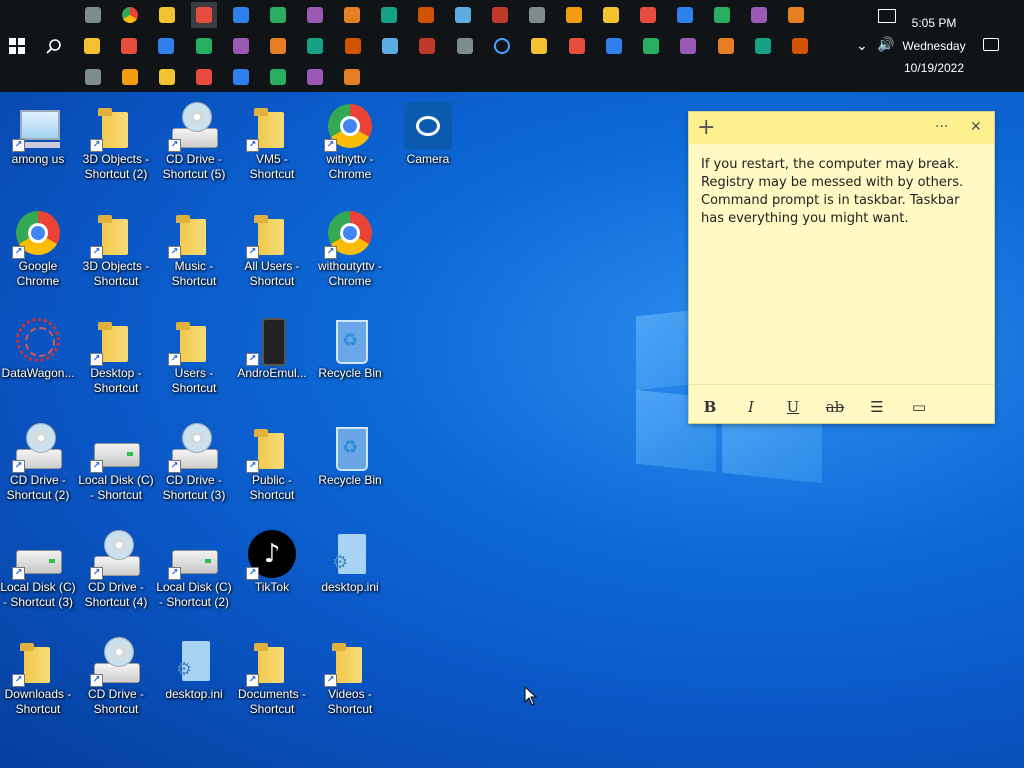 The image size is (1024, 768). What do you see at coordinates (38, 469) in the screenshot?
I see `desktop-icon: ↗ CD Drive - Shortcut (2)` at bounding box center [38, 469].